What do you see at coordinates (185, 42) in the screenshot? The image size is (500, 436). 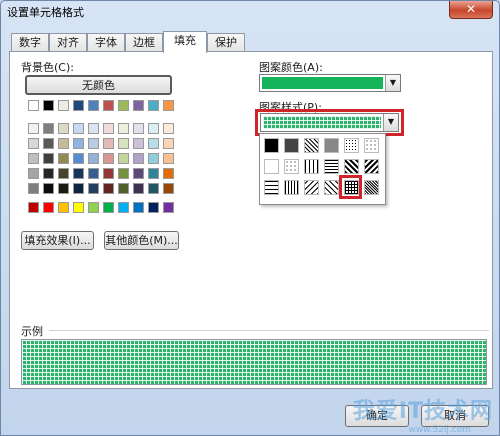 I see `tab-fill: 填充` at bounding box center [185, 42].